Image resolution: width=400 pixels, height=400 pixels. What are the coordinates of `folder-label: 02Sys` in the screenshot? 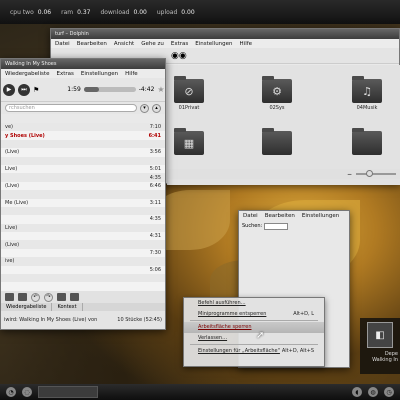 It's located at (277, 108).